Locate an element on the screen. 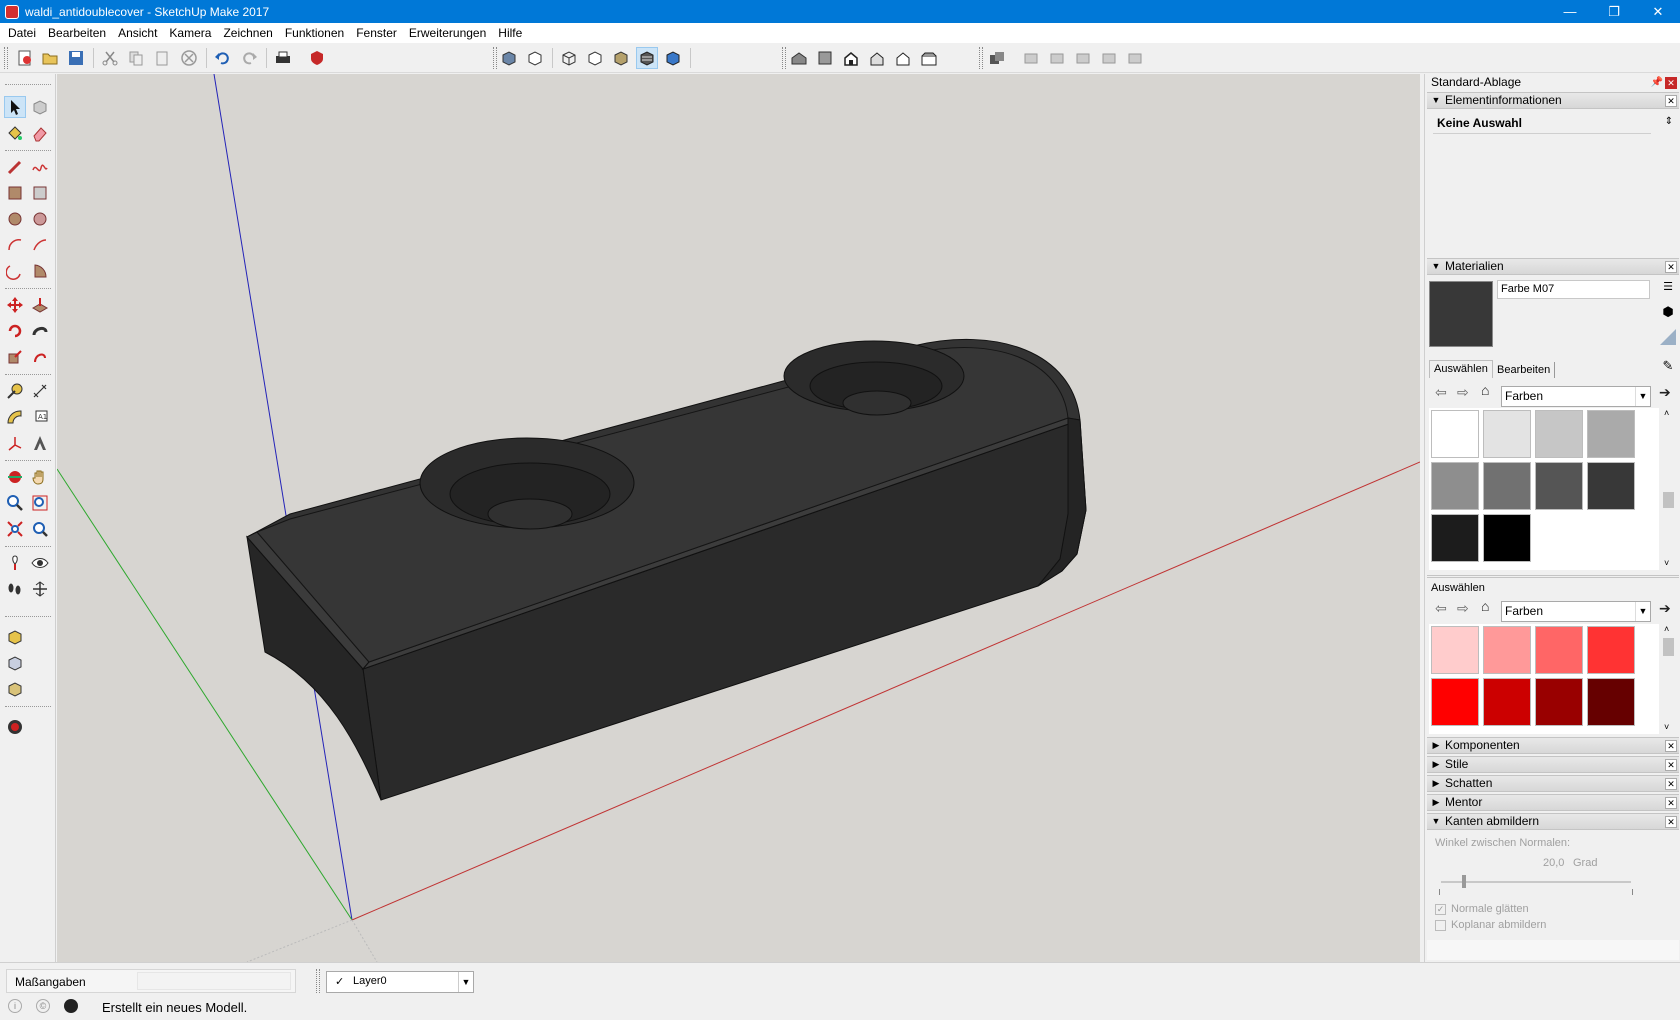 The width and height of the screenshot is (1680, 1020). panel-splitter is located at coordinates (1553, 576).